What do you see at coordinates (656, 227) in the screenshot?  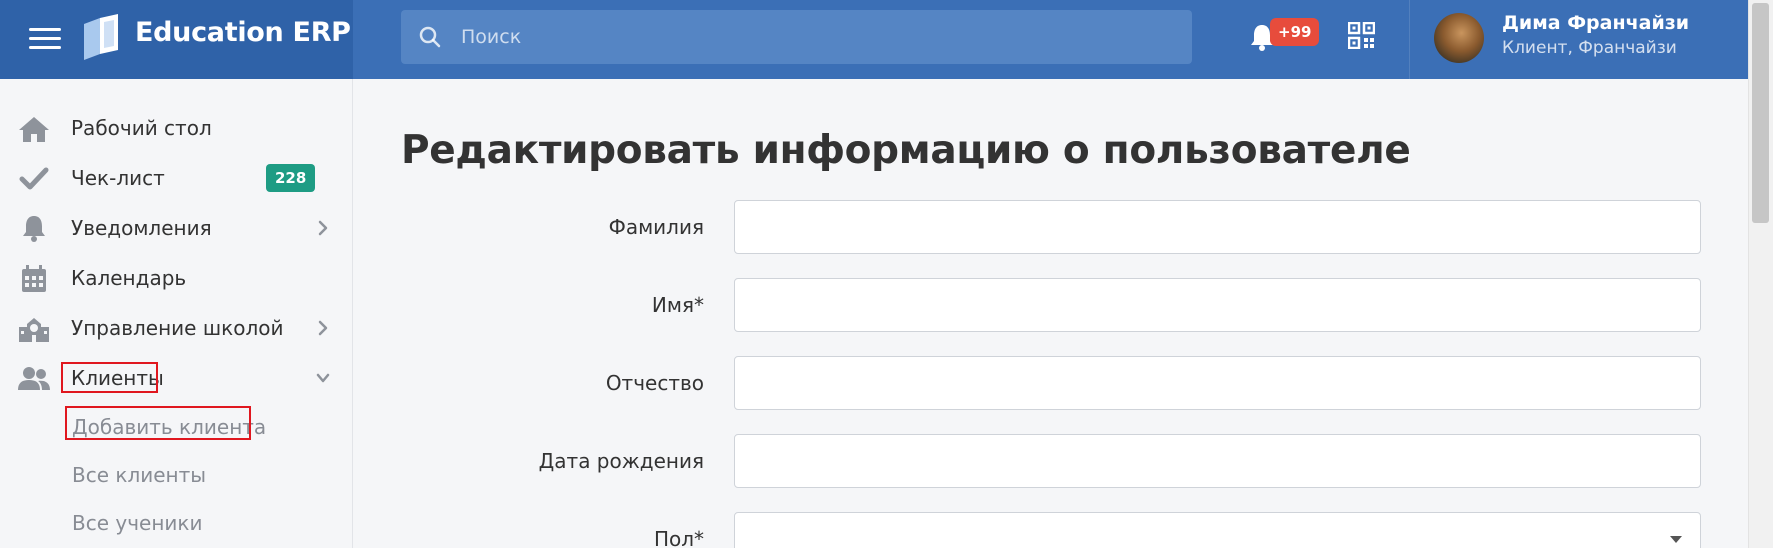 I see `last-name-label: Фамилия` at bounding box center [656, 227].